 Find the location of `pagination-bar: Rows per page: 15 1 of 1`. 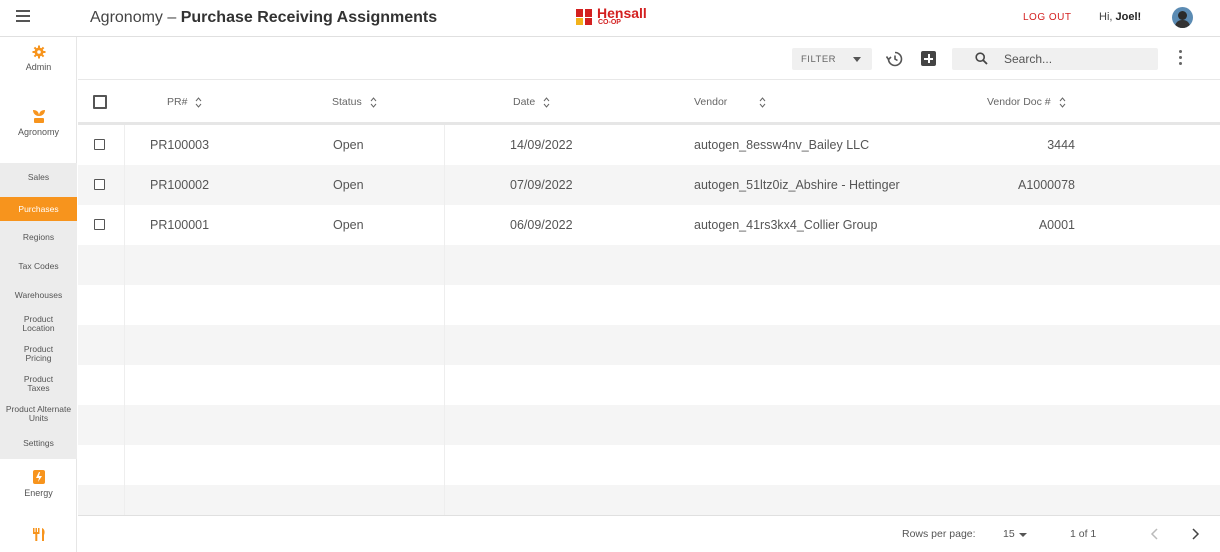

pagination-bar: Rows per page: 15 1 of 1 is located at coordinates (649, 533).